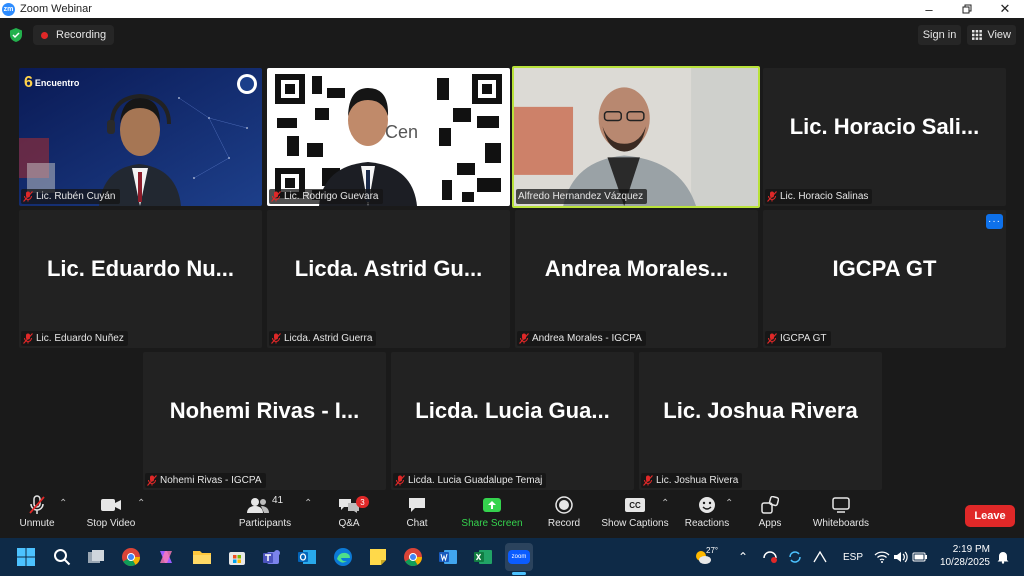  I want to click on record-button: Record, so click(564, 515).